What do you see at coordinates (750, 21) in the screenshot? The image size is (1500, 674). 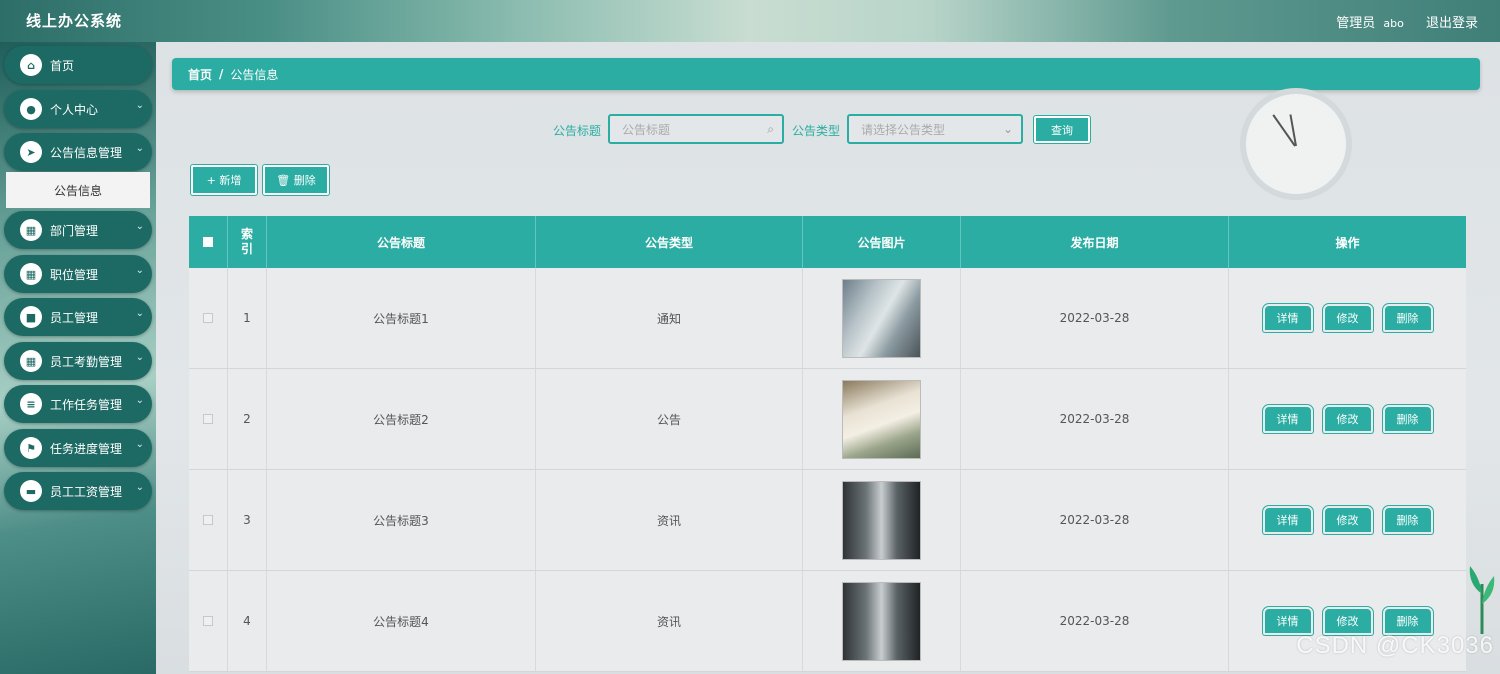 I see `top-header: 线上办公系统 管理员 abo 退出登录` at bounding box center [750, 21].